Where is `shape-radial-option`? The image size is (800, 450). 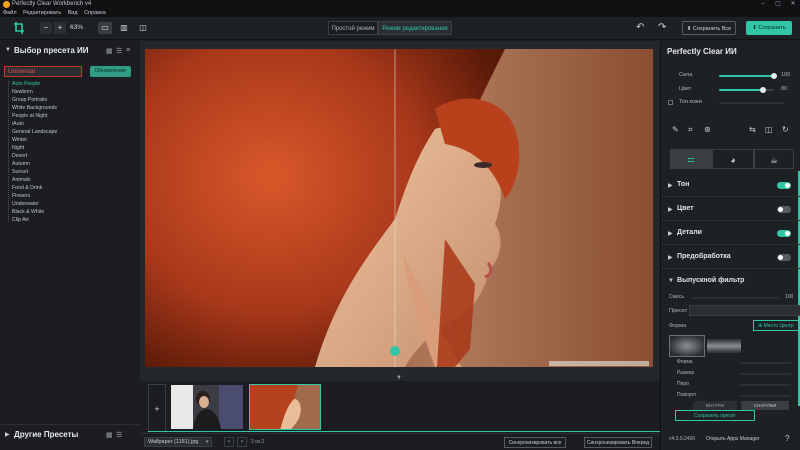 shape-radial-option is located at coordinates (687, 346).